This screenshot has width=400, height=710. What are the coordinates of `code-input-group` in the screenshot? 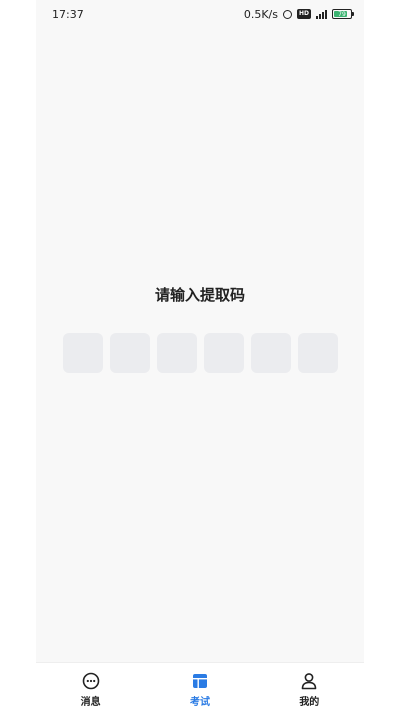 It's located at (200, 353).